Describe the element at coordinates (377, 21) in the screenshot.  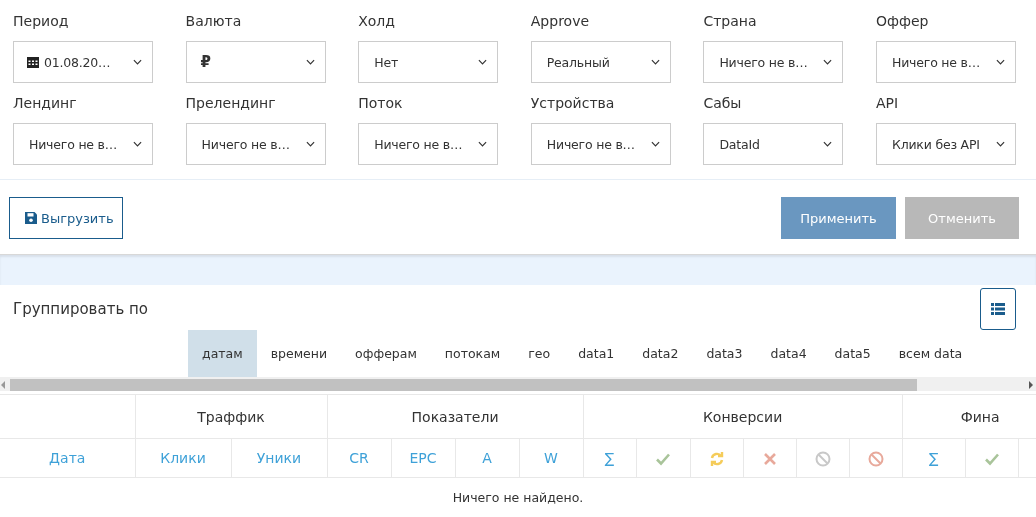
I see `filter-label: Холд` at that location.